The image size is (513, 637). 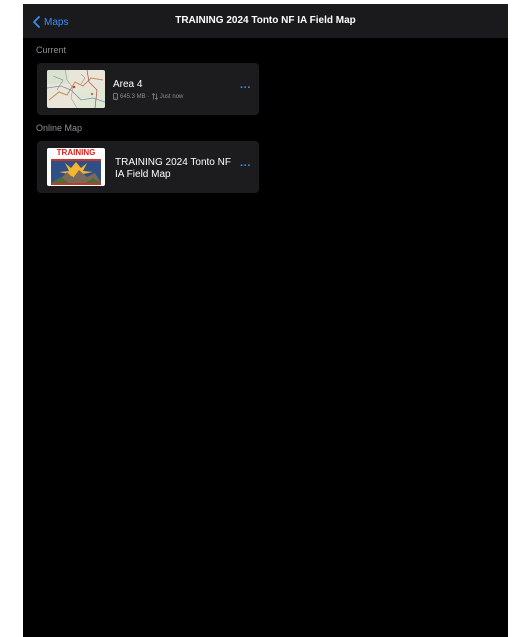 I want to click on training-badge-image: TRAINING, so click(x=76, y=167).